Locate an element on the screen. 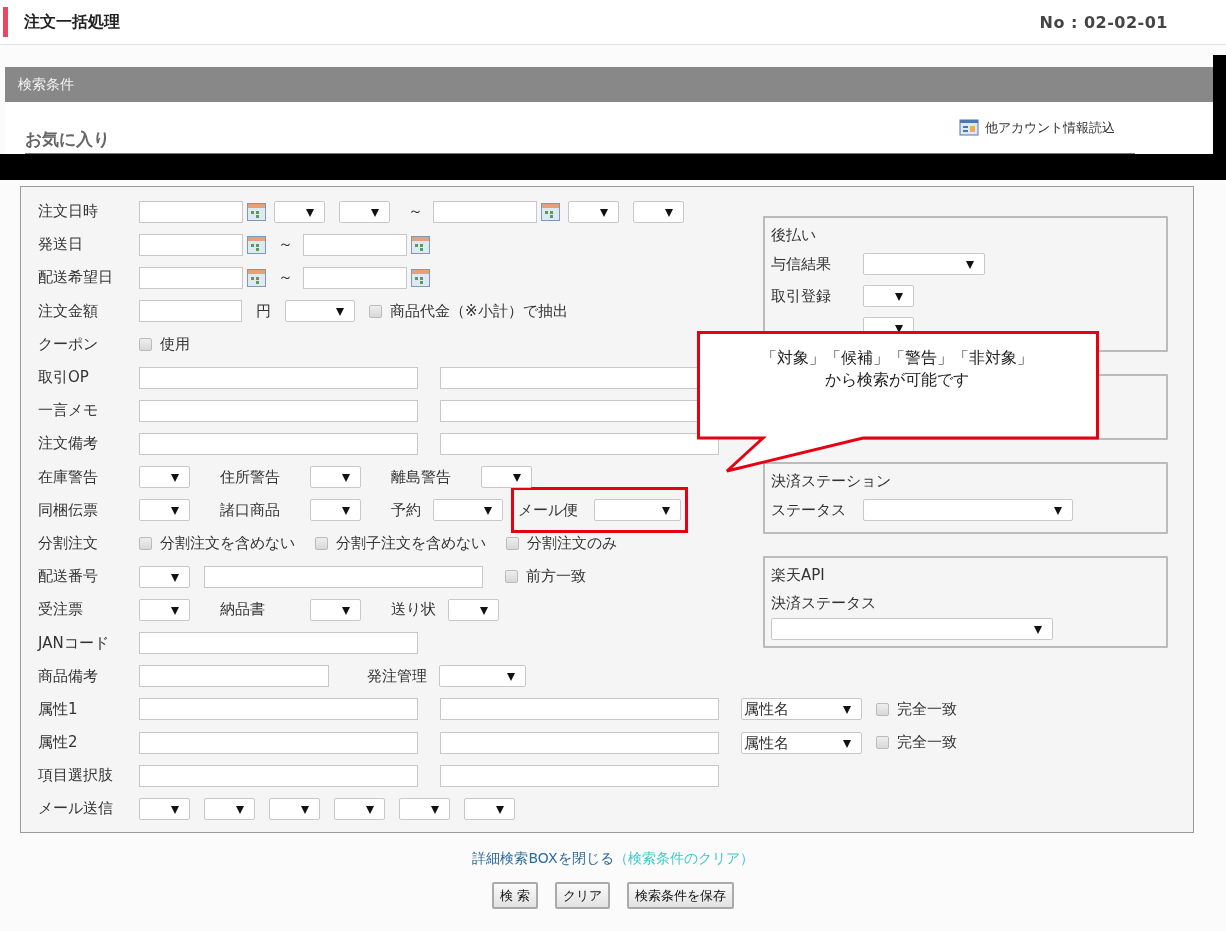 The image size is (1226, 931). field-label: 取引登録 is located at coordinates (801, 296).